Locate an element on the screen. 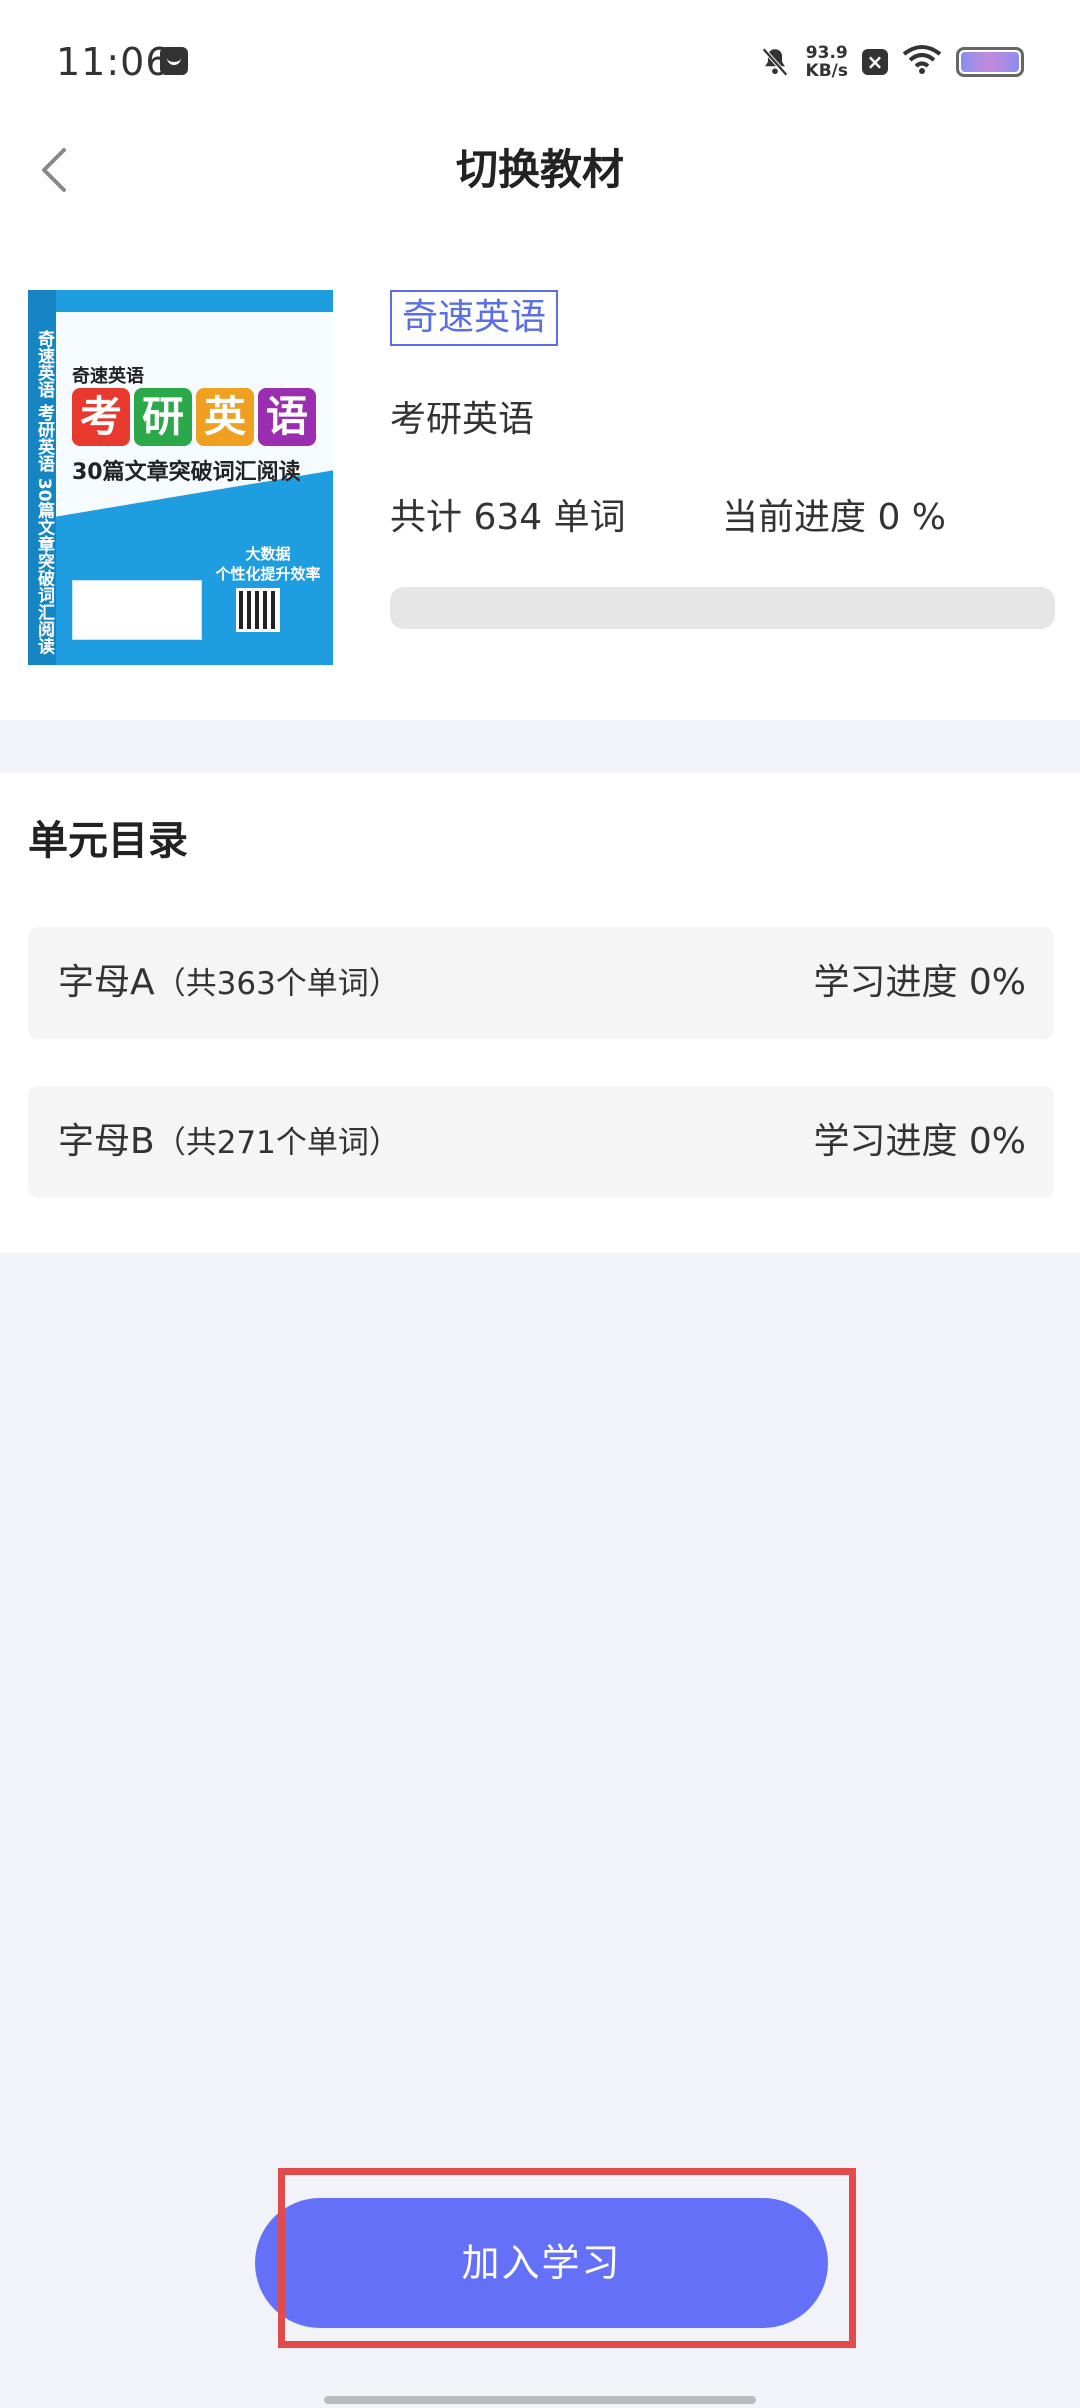  cover-tile: 语 is located at coordinates (287, 417).